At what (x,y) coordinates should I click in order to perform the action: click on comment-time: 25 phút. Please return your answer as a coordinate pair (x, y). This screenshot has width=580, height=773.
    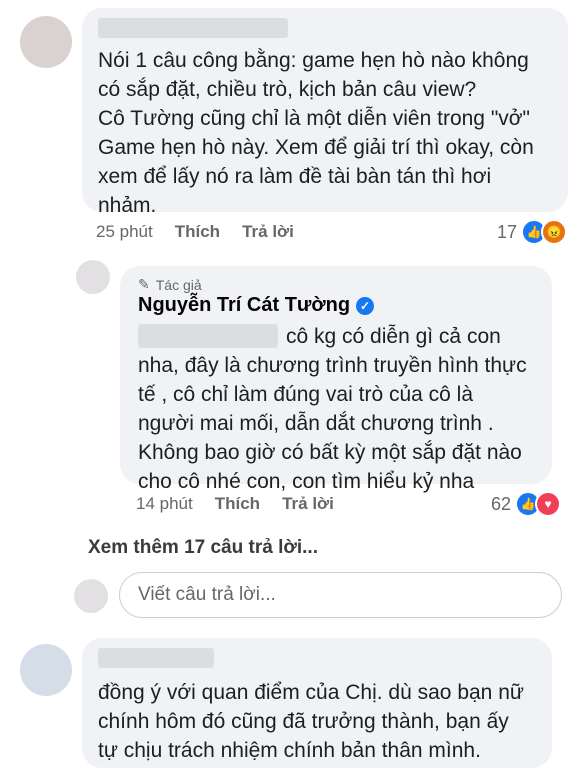
    Looking at the image, I should click on (124, 232).